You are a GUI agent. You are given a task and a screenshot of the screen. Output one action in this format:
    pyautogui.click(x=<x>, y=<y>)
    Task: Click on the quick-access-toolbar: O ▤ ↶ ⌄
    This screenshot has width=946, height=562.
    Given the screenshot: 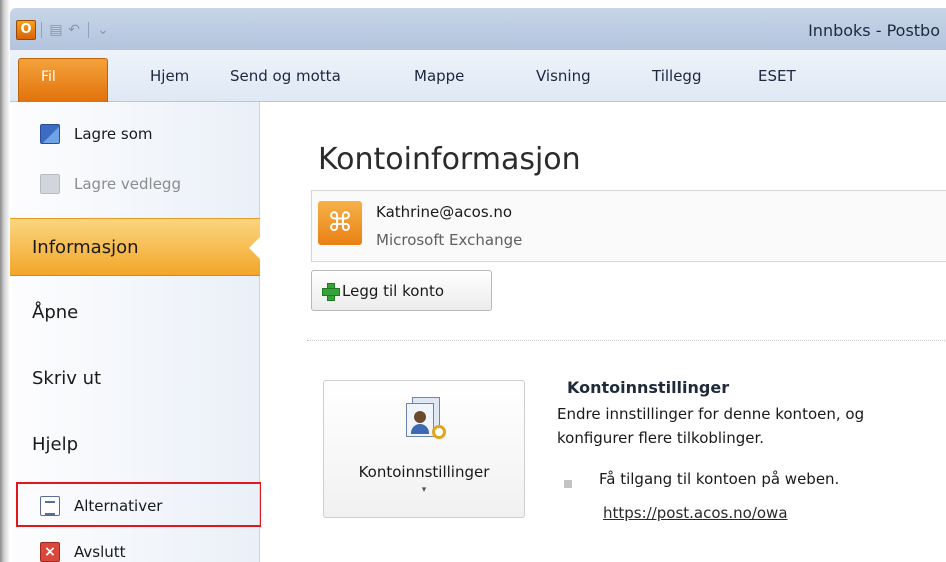 What is the action you would take?
    pyautogui.click(x=64, y=30)
    